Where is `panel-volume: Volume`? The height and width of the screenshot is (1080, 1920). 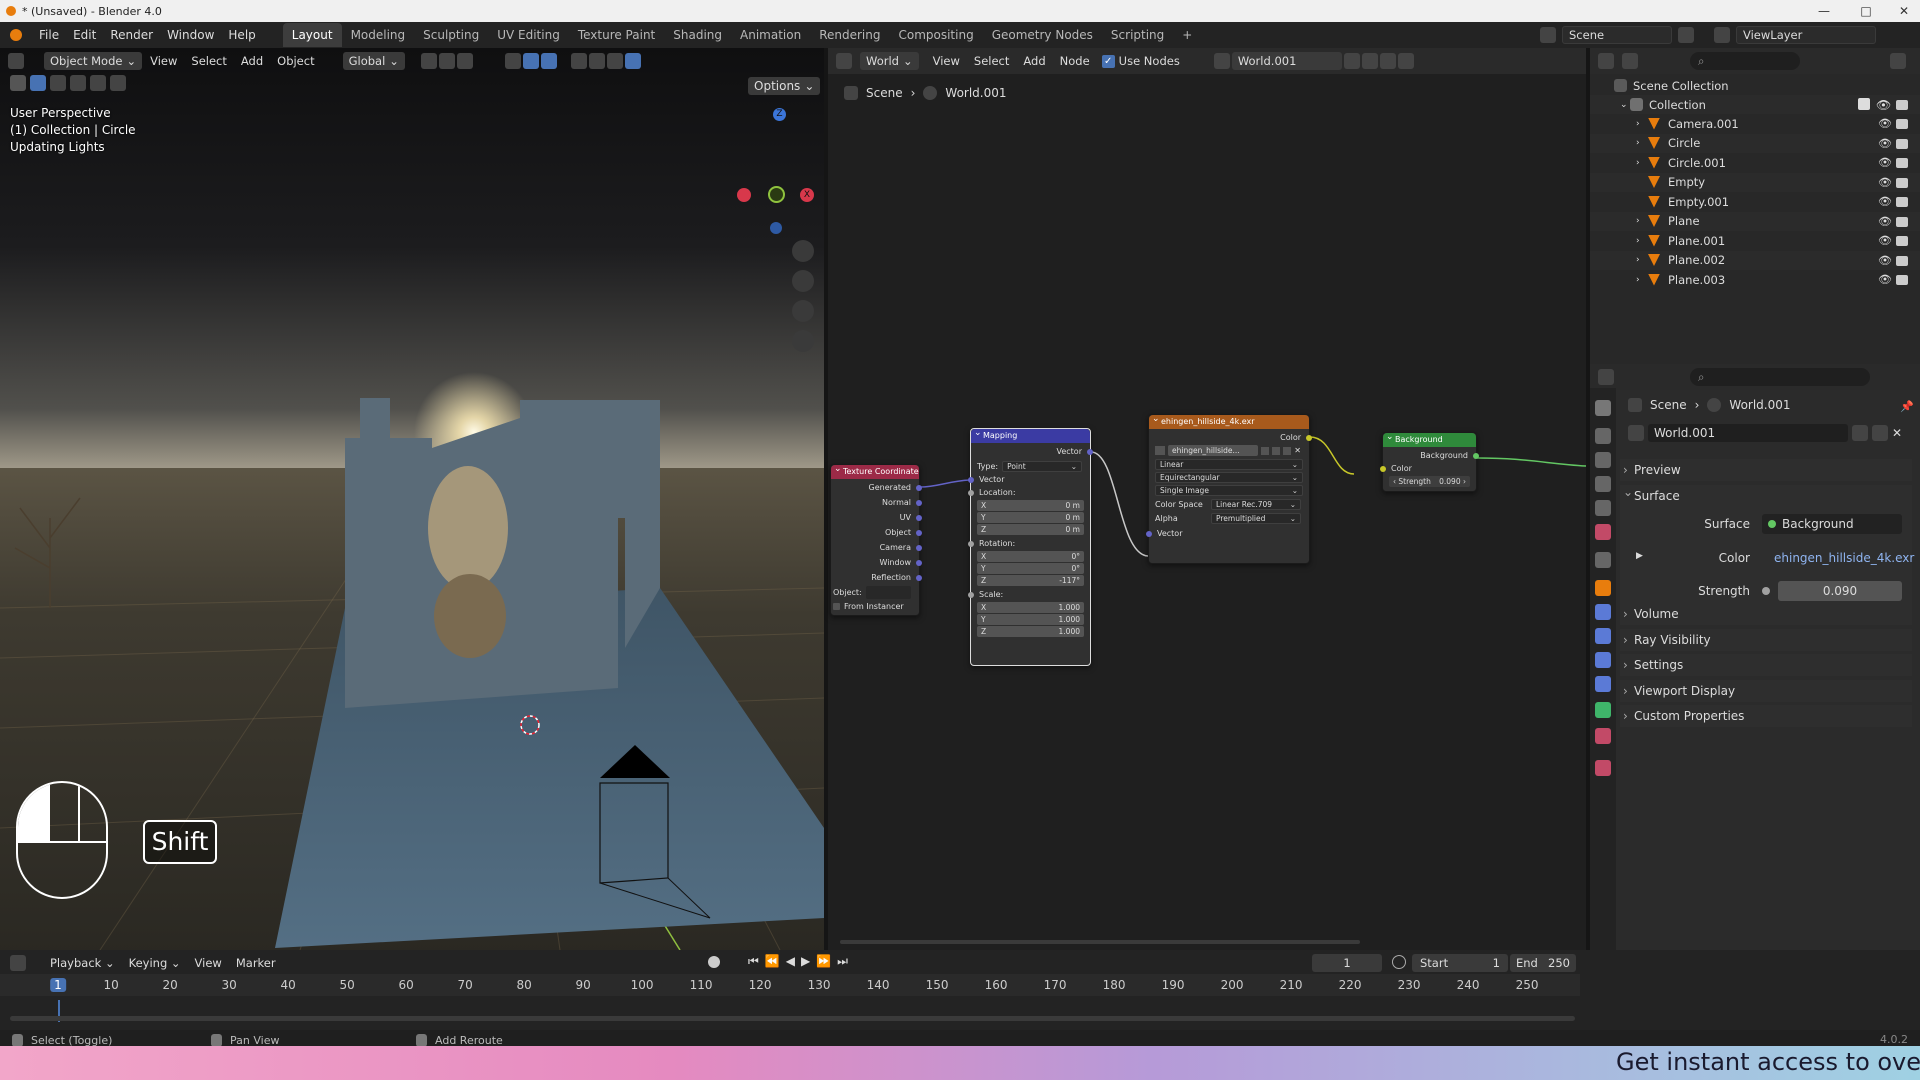 panel-volume: Volume is located at coordinates (1766, 614).